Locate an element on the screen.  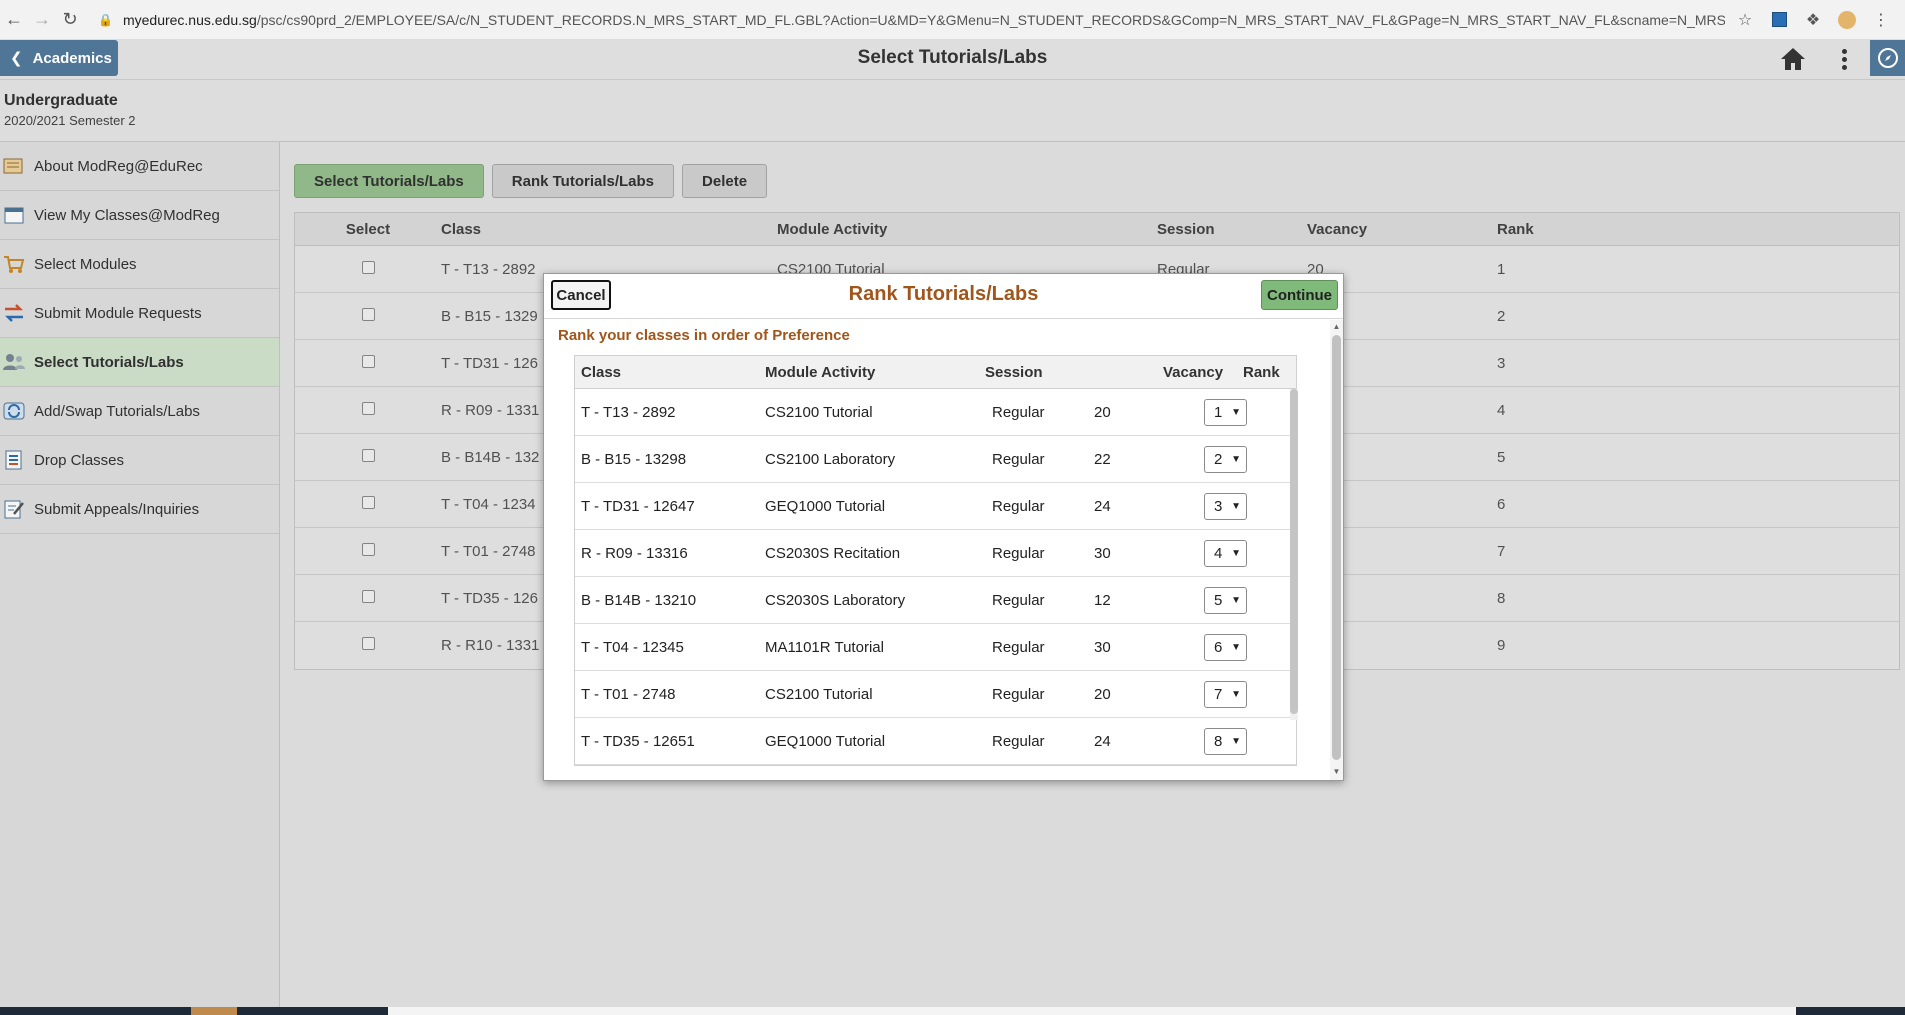
rank-select-value: 5 is located at coordinates (1218, 600).